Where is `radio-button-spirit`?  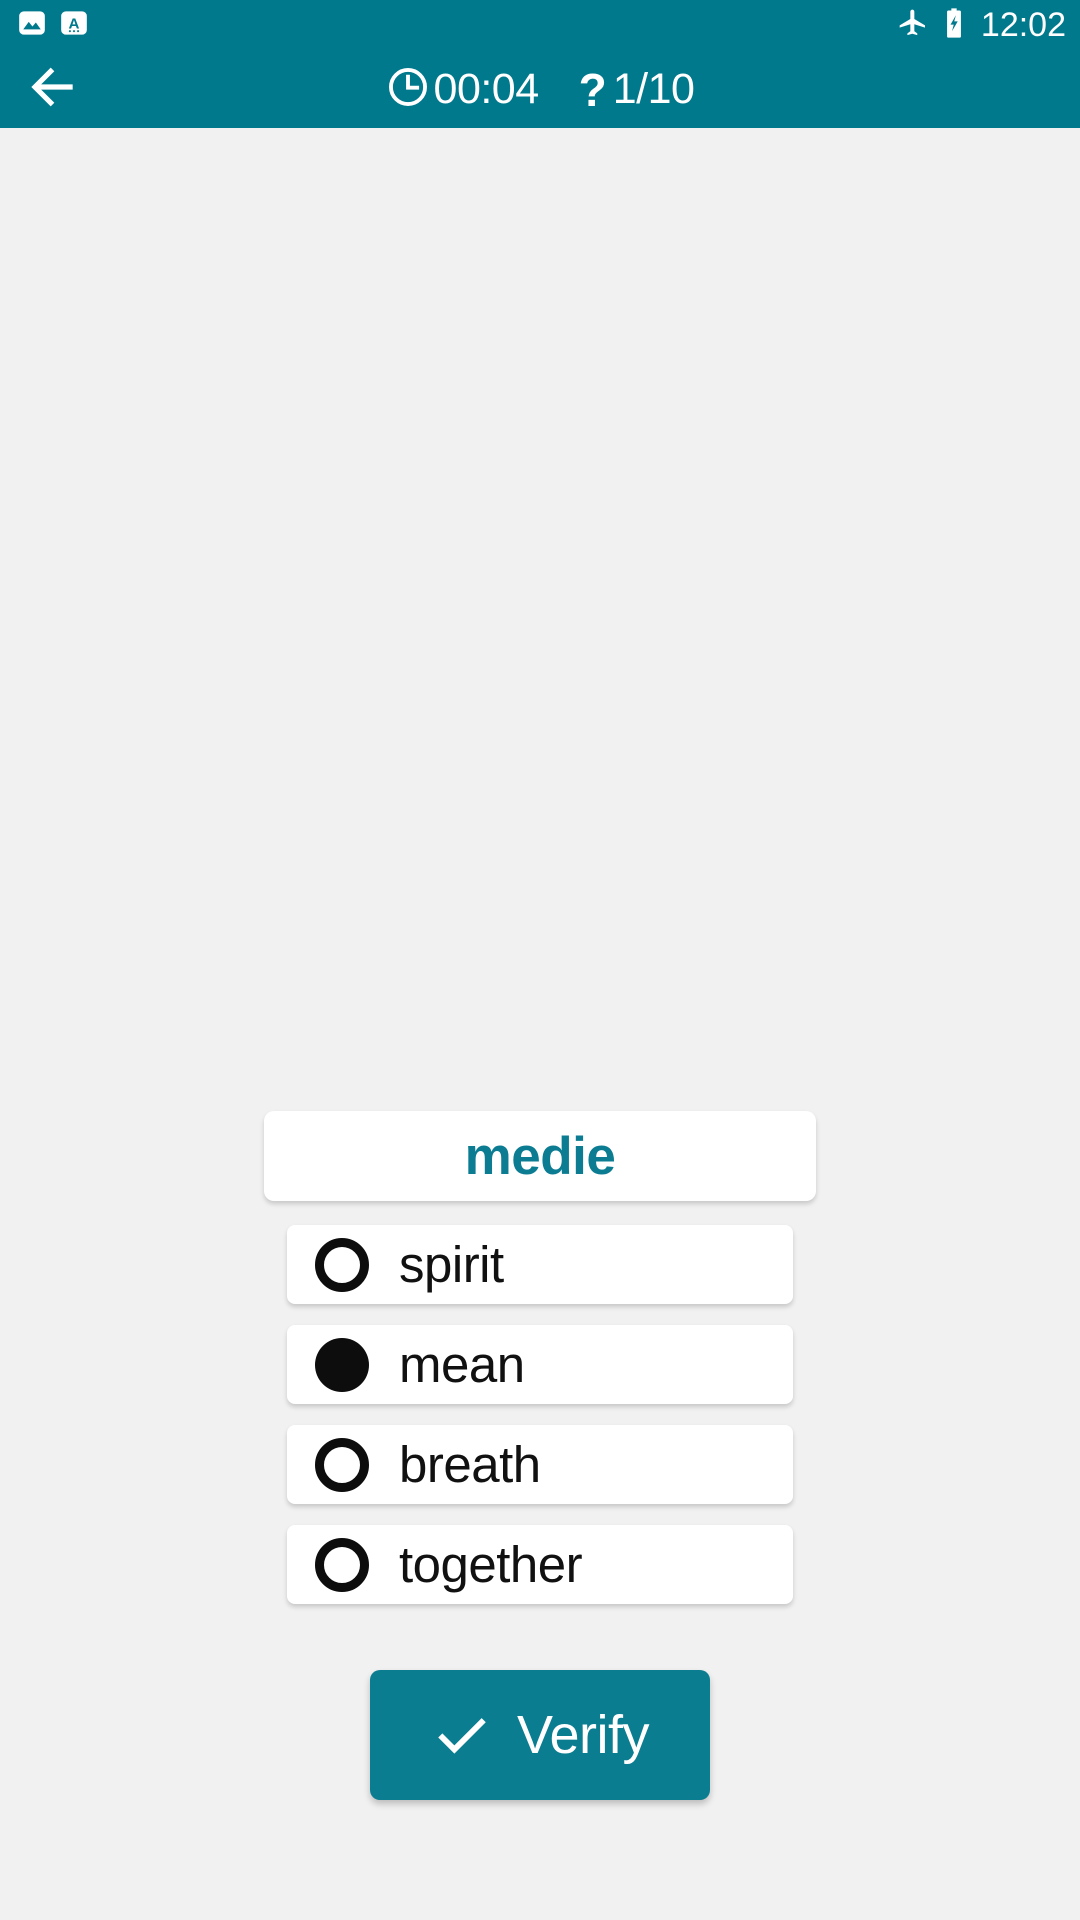
radio-button-spirit is located at coordinates (342, 1264).